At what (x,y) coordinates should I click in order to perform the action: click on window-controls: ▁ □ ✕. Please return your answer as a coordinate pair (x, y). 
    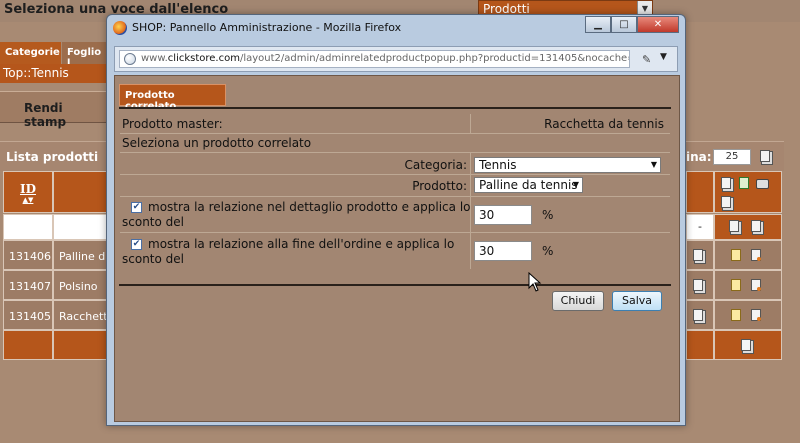
    Looking at the image, I should click on (632, 24).